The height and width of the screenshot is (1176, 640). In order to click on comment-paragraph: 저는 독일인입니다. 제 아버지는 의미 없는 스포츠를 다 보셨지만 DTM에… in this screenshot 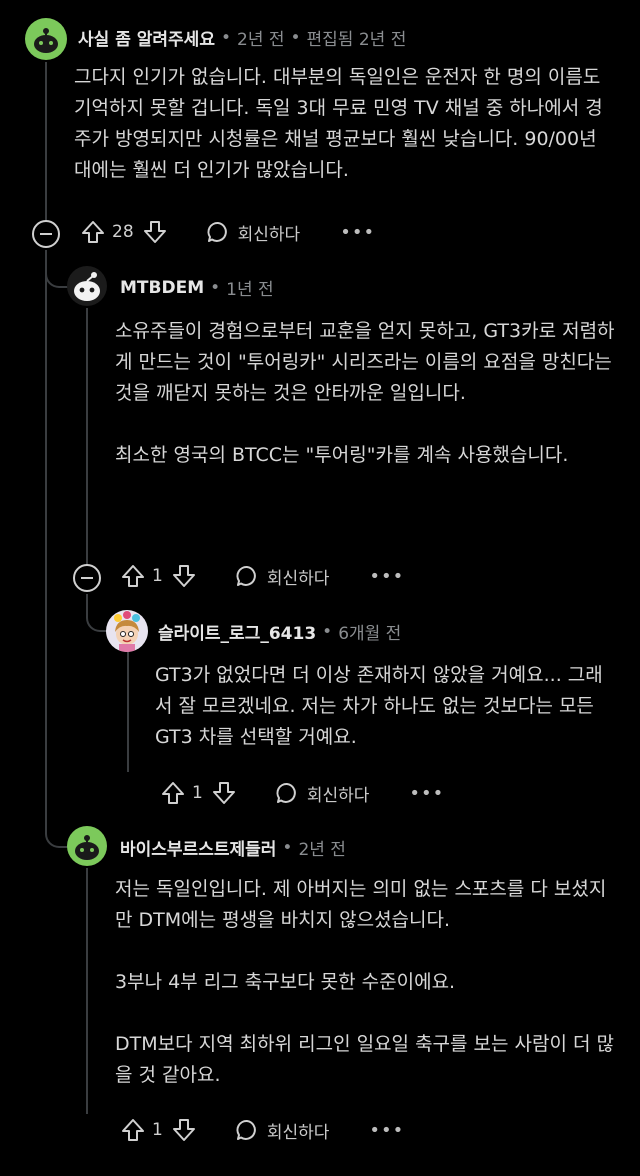, I will do `click(361, 904)`.